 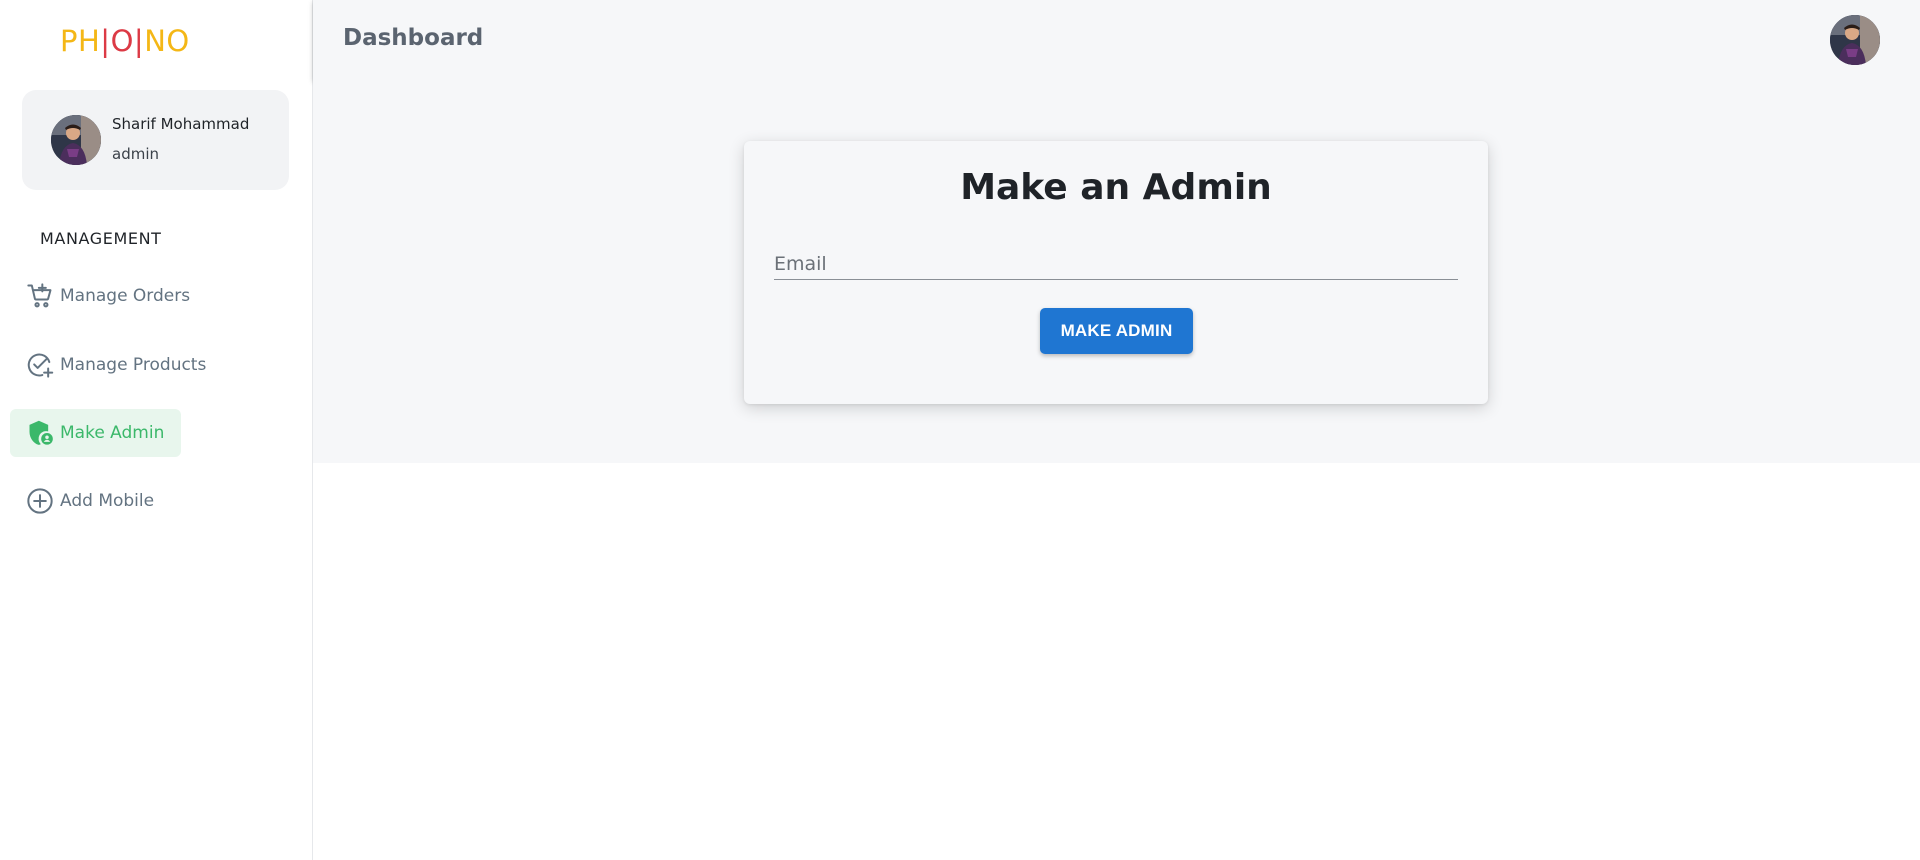 What do you see at coordinates (40, 501) in the screenshot?
I see `add-circle-icon` at bounding box center [40, 501].